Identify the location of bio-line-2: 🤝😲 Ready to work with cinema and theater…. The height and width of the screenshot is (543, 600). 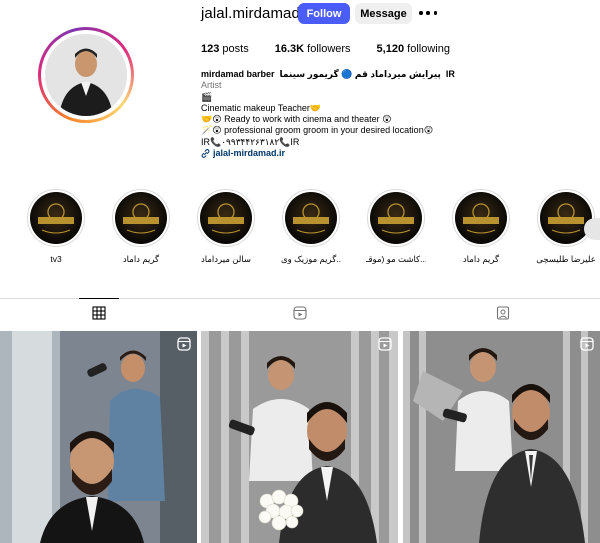
(296, 119).